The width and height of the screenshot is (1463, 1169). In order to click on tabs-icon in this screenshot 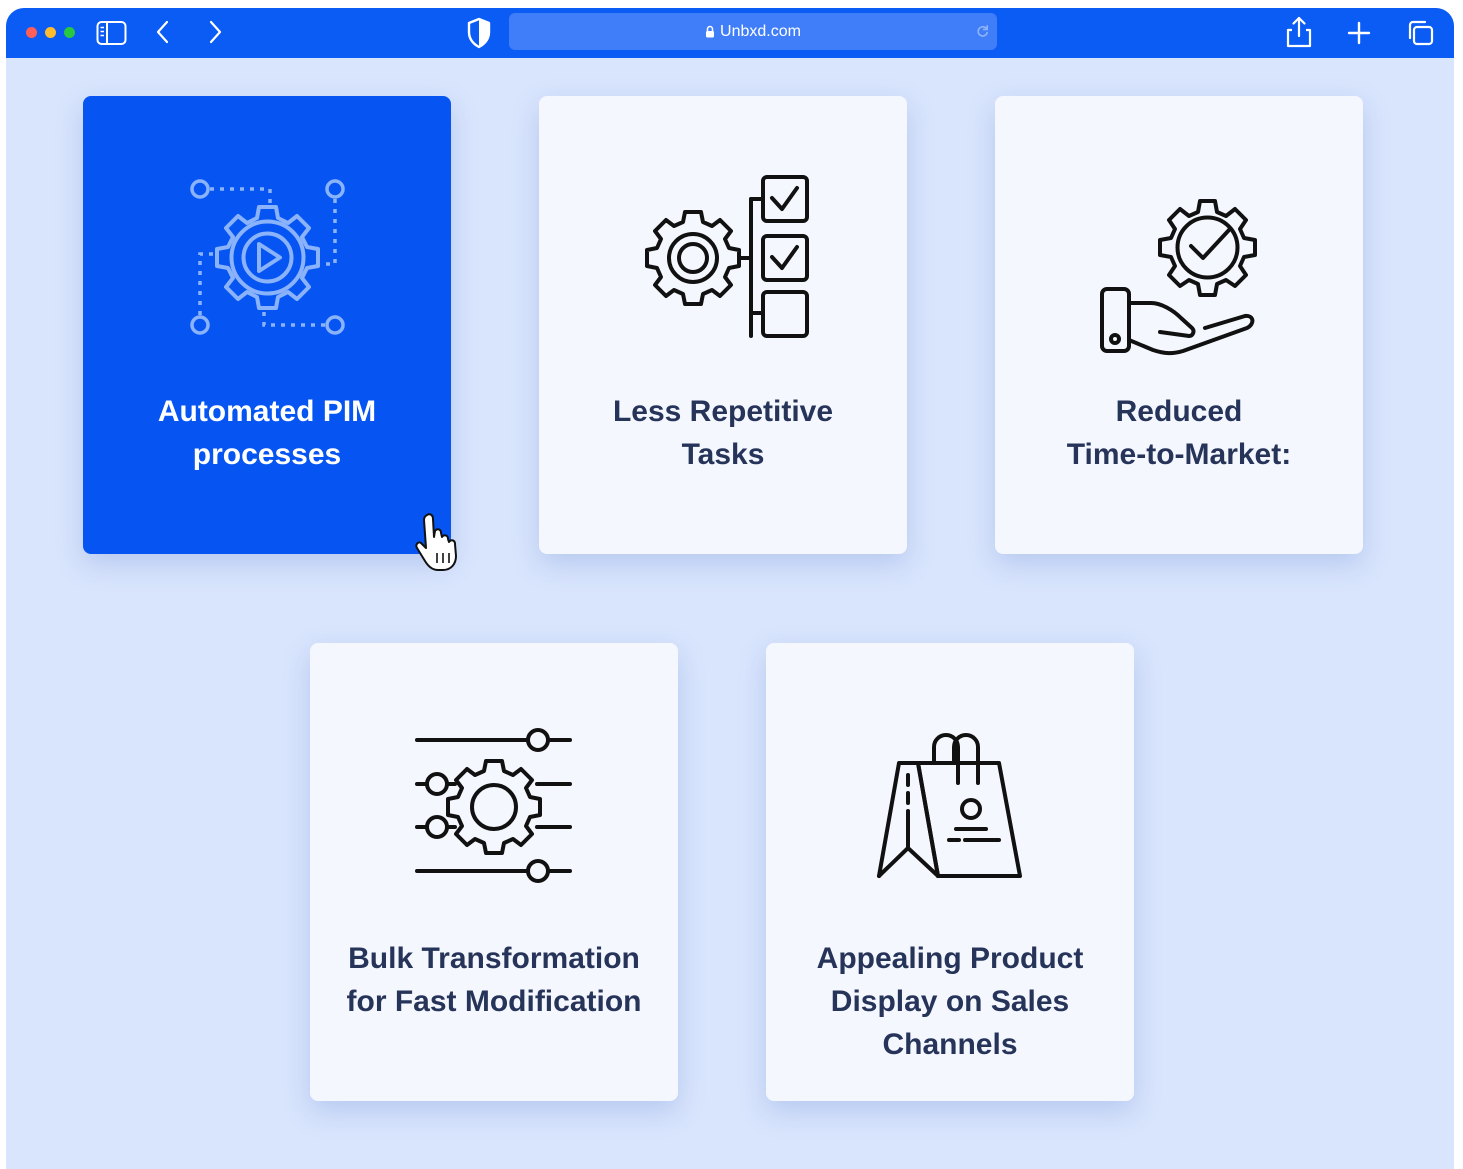, I will do `click(1420, 33)`.